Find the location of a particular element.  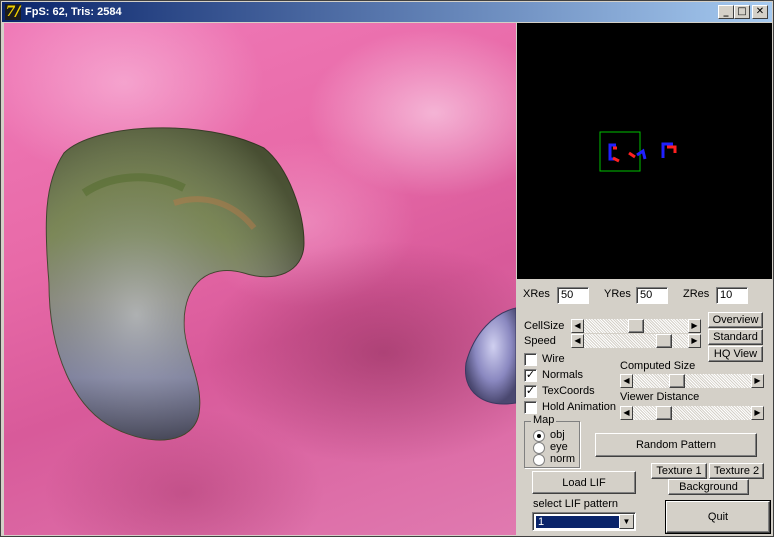

wire-label: Wire is located at coordinates (553, 359).